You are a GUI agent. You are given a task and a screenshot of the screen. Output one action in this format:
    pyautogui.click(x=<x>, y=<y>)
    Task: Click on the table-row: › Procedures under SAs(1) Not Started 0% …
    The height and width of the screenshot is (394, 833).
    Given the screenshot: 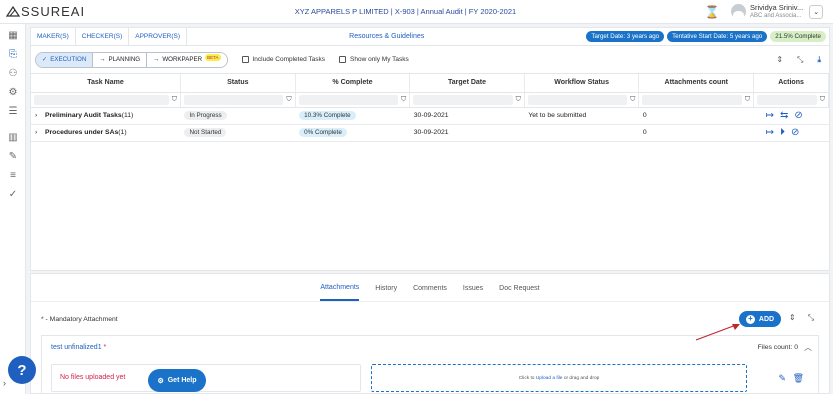 What is the action you would take?
    pyautogui.click(x=430, y=133)
    